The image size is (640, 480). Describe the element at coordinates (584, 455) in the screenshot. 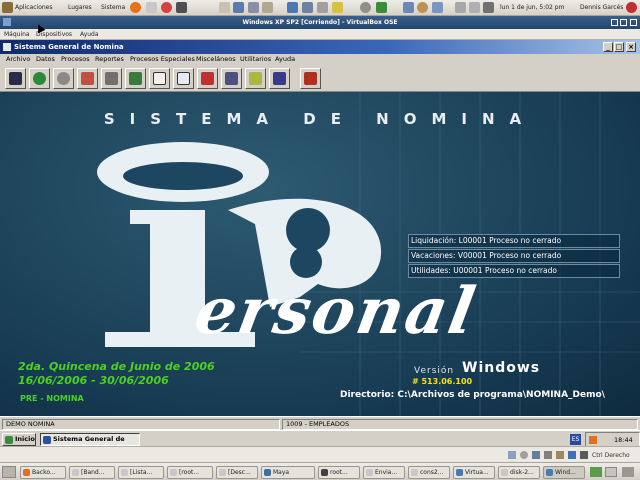

I see `keyboard-icon` at that location.